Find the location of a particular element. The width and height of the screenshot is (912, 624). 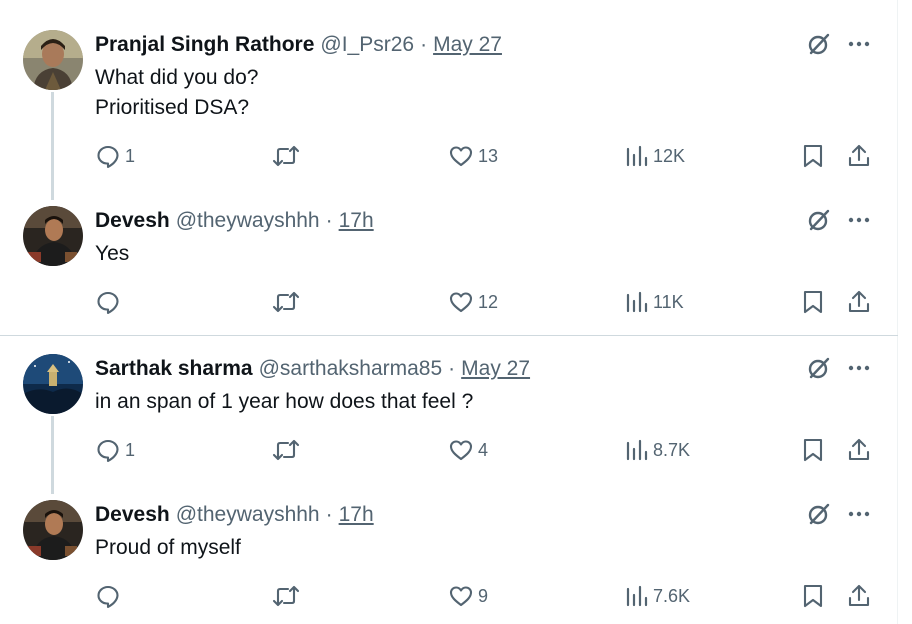

tweet-text-line: What did you do? is located at coordinates (177, 77).